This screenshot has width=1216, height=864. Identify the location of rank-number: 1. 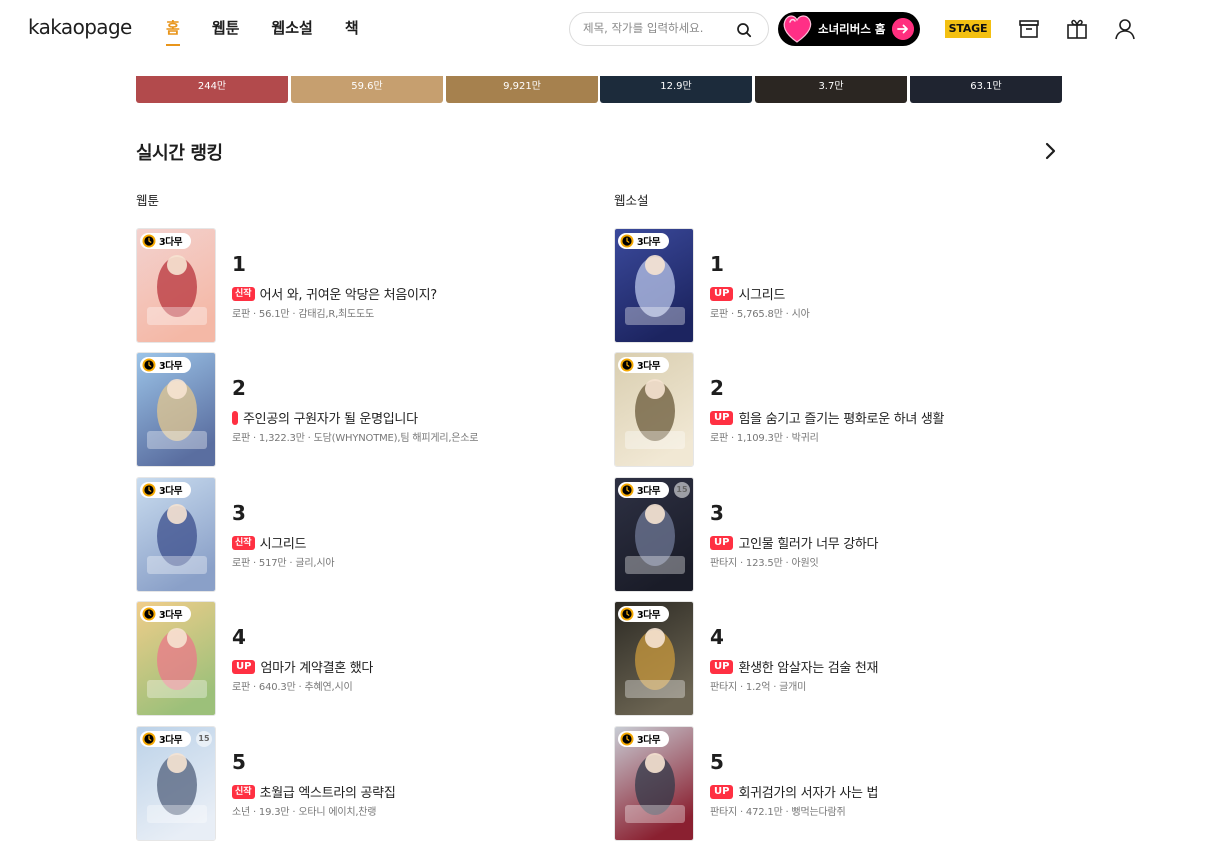
(717, 264).